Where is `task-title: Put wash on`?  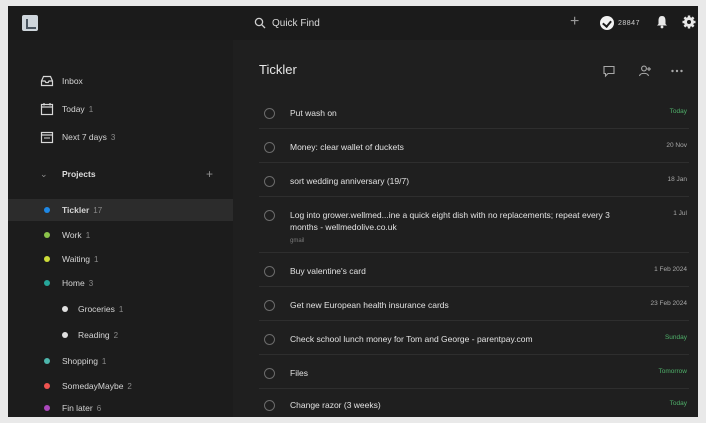
task-title: Put wash on is located at coordinates (455, 113).